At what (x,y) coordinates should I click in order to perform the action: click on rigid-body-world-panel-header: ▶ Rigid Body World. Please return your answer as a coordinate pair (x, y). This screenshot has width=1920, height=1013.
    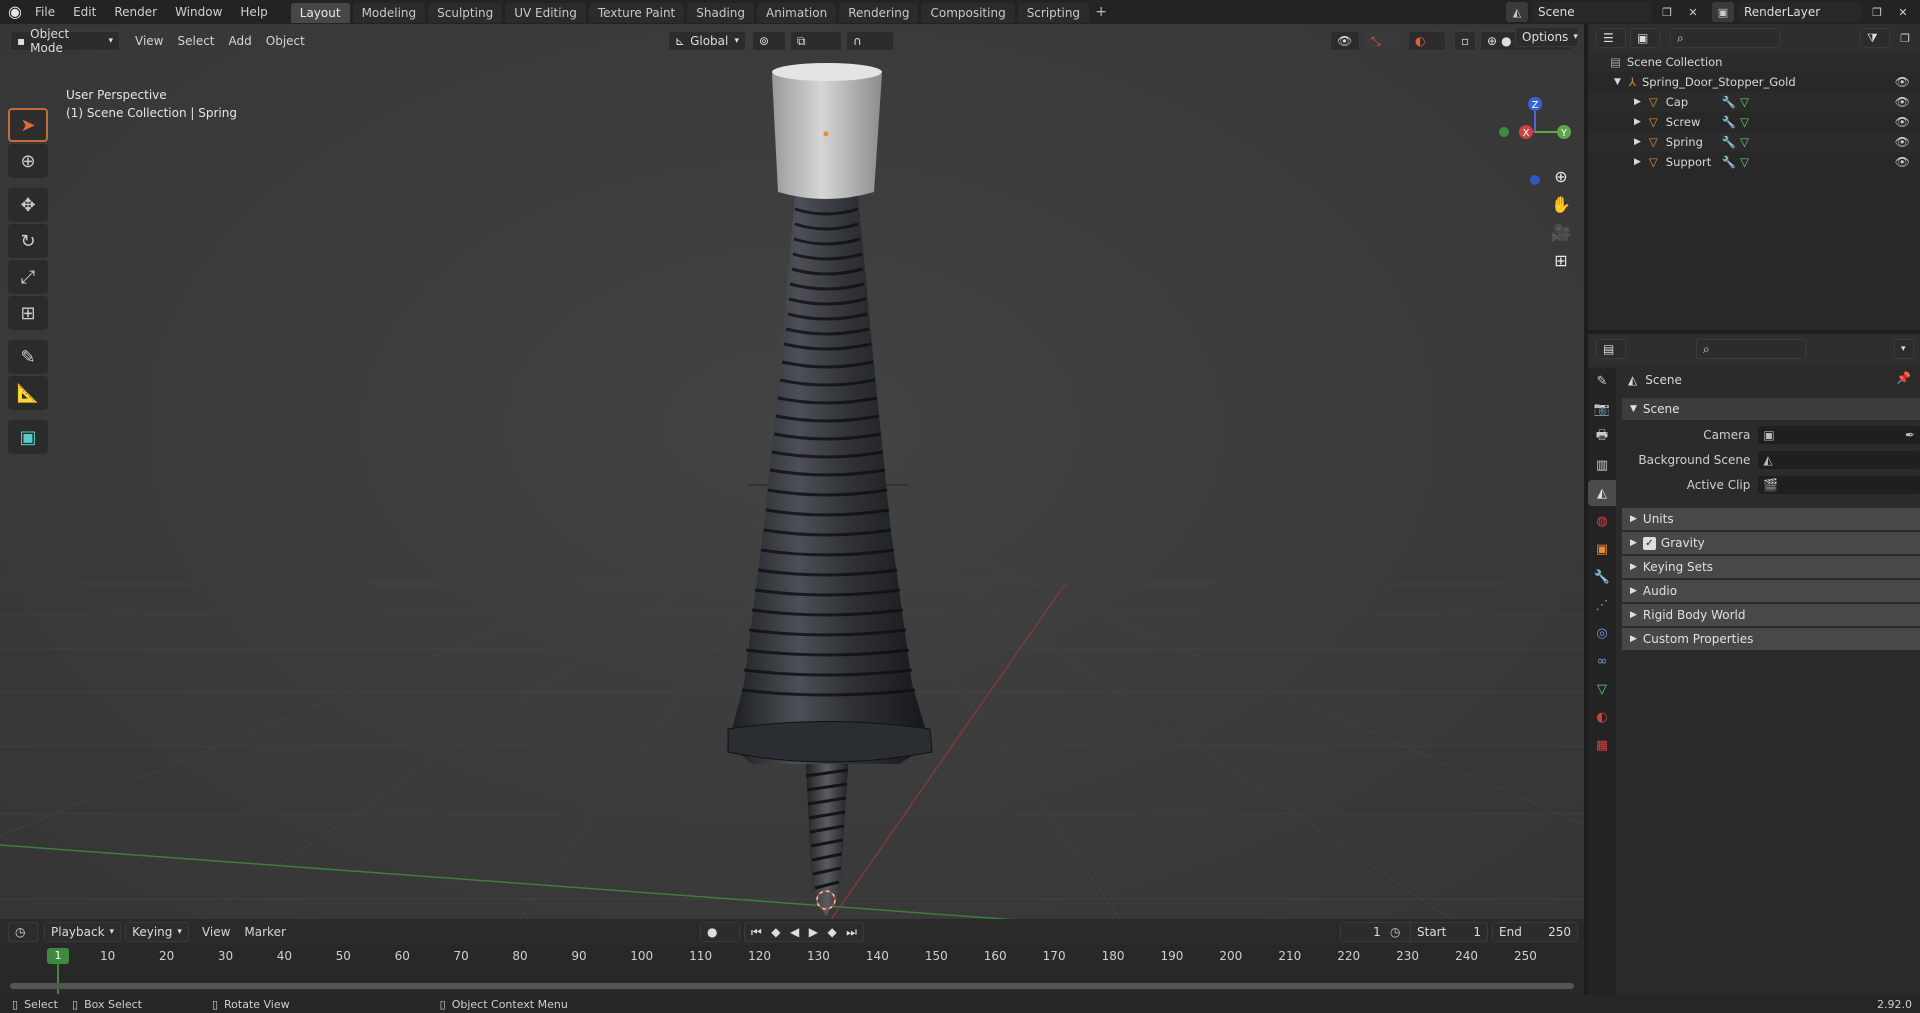
    Looking at the image, I should click on (1771, 615).